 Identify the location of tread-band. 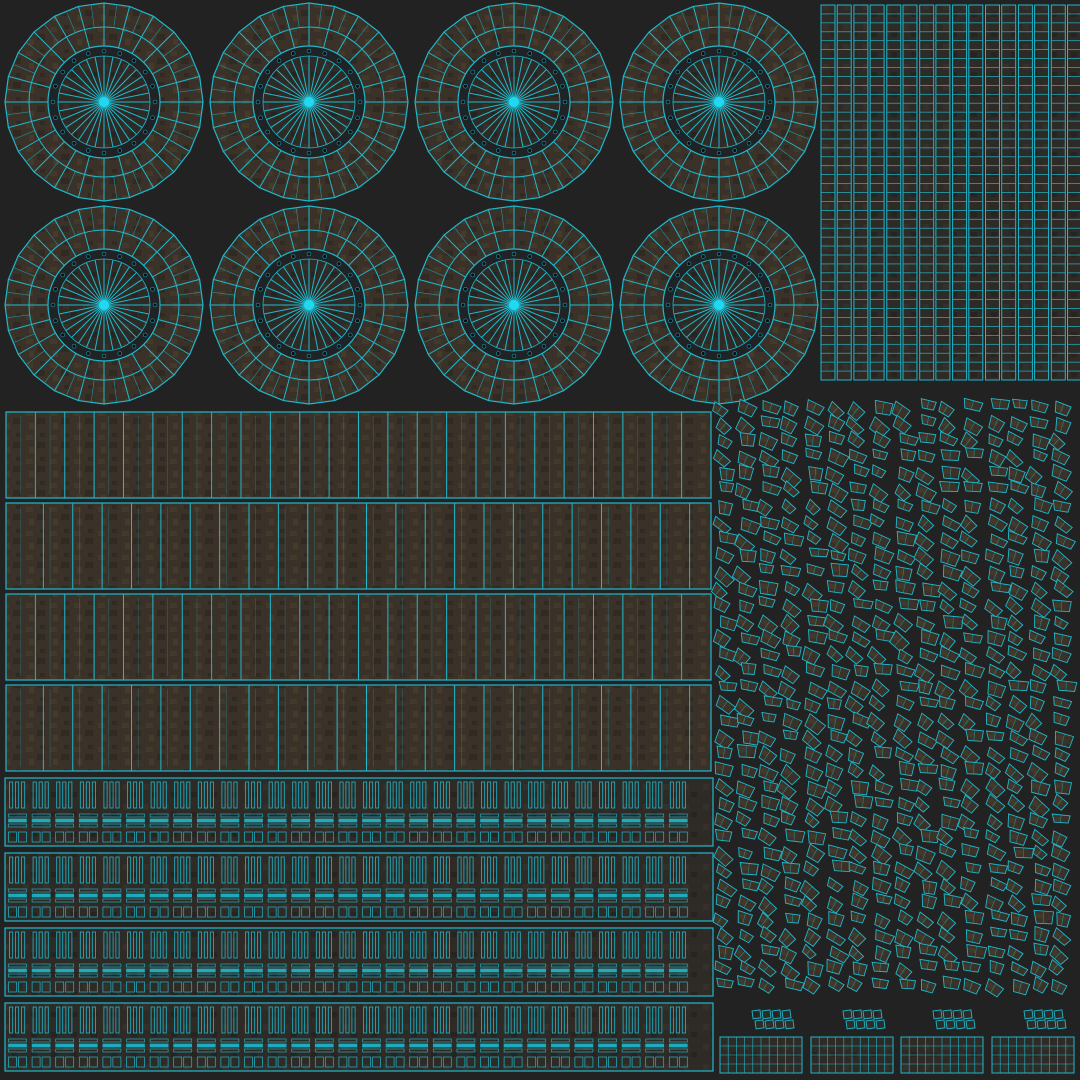
(358, 728).